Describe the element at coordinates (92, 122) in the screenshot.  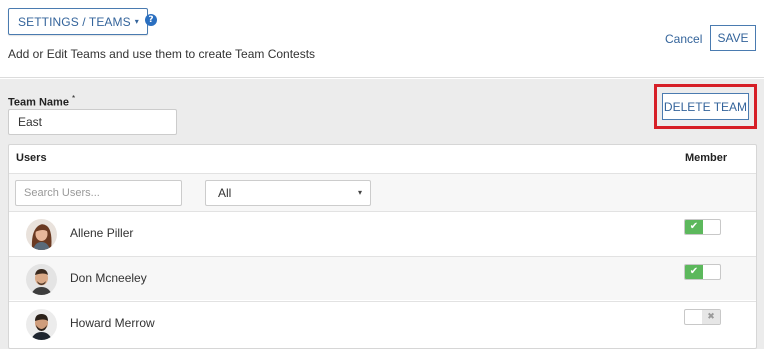
I see `team-name-input: East` at that location.